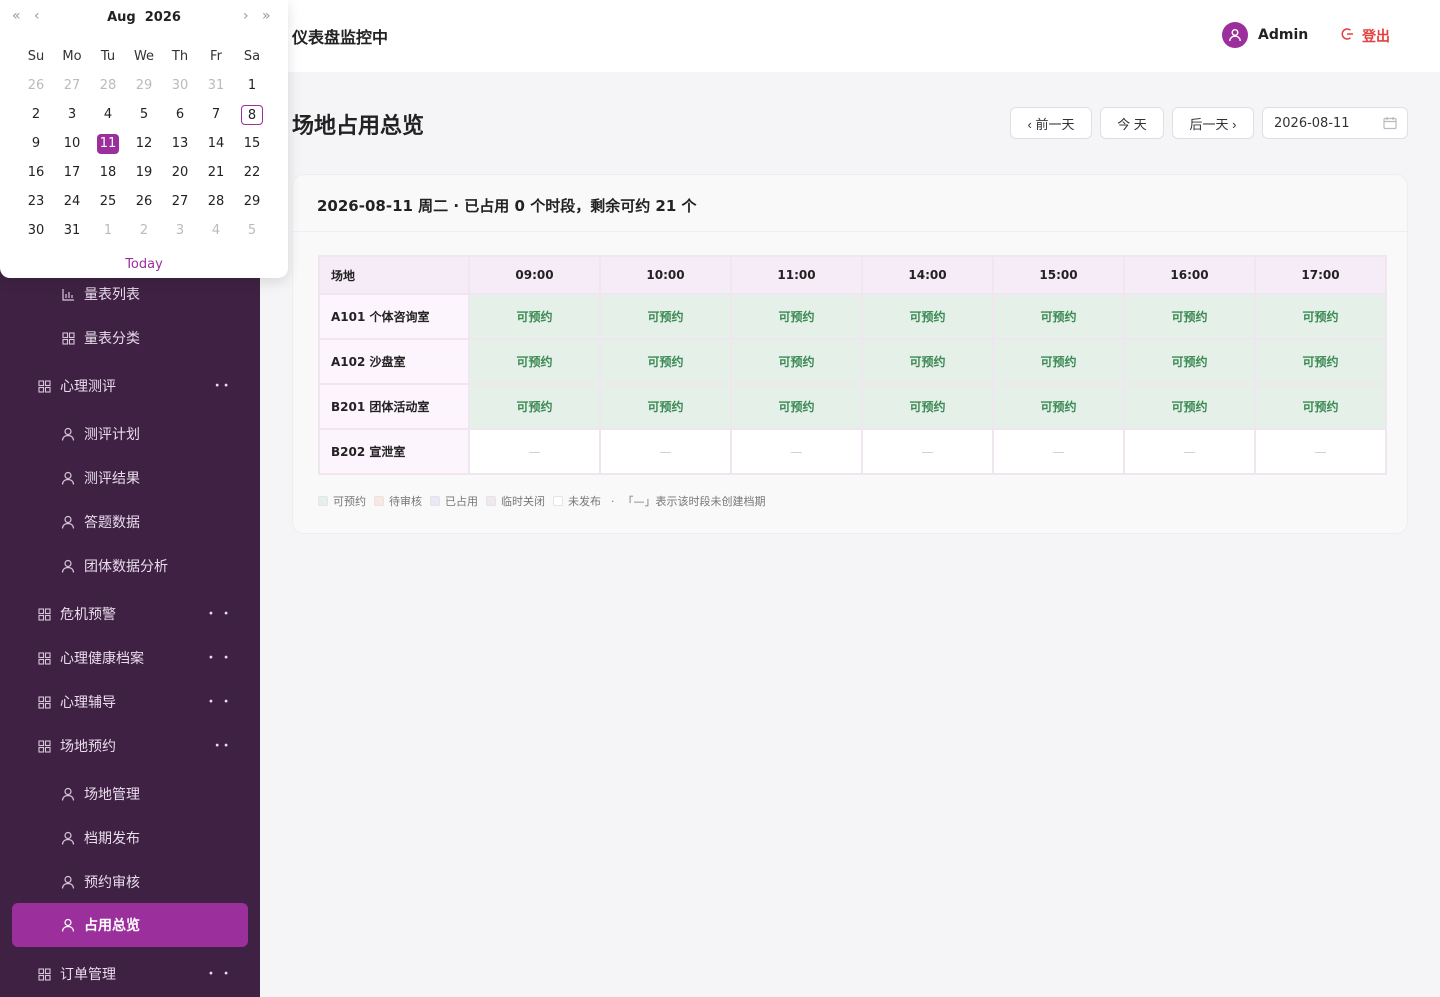  What do you see at coordinates (108, 202) in the screenshot?
I see `day-cell: 25` at bounding box center [108, 202].